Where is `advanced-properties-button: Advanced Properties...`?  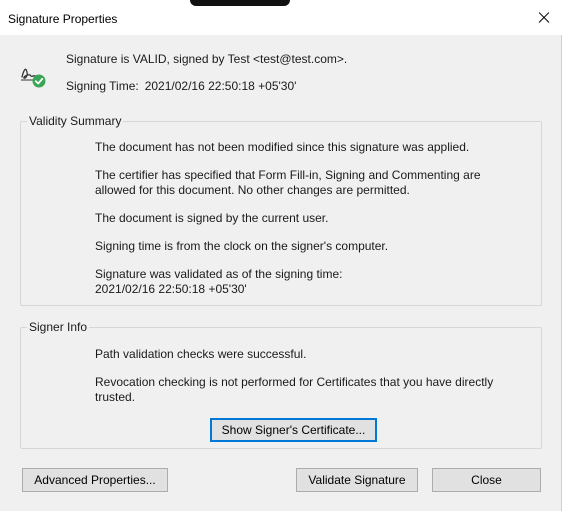
advanced-properties-button: Advanced Properties... is located at coordinates (95, 480).